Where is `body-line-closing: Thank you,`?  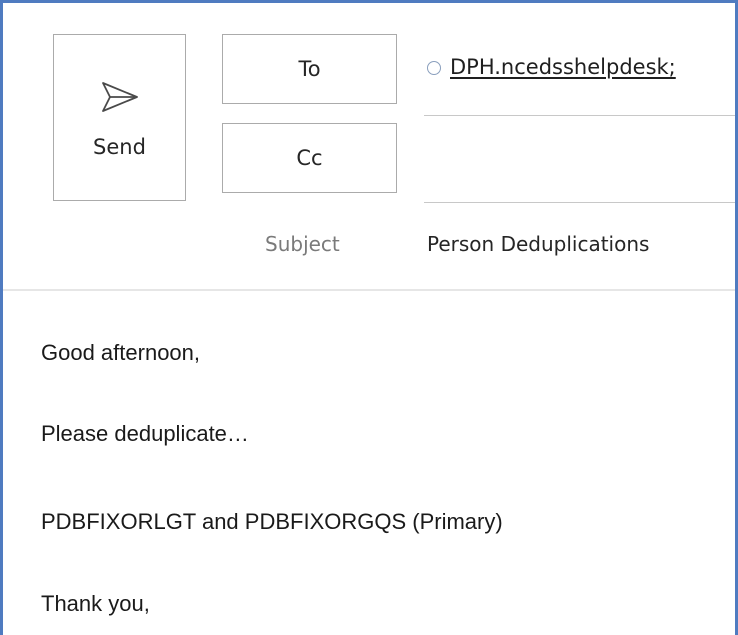
body-line-closing: Thank you, is located at coordinates (95, 603).